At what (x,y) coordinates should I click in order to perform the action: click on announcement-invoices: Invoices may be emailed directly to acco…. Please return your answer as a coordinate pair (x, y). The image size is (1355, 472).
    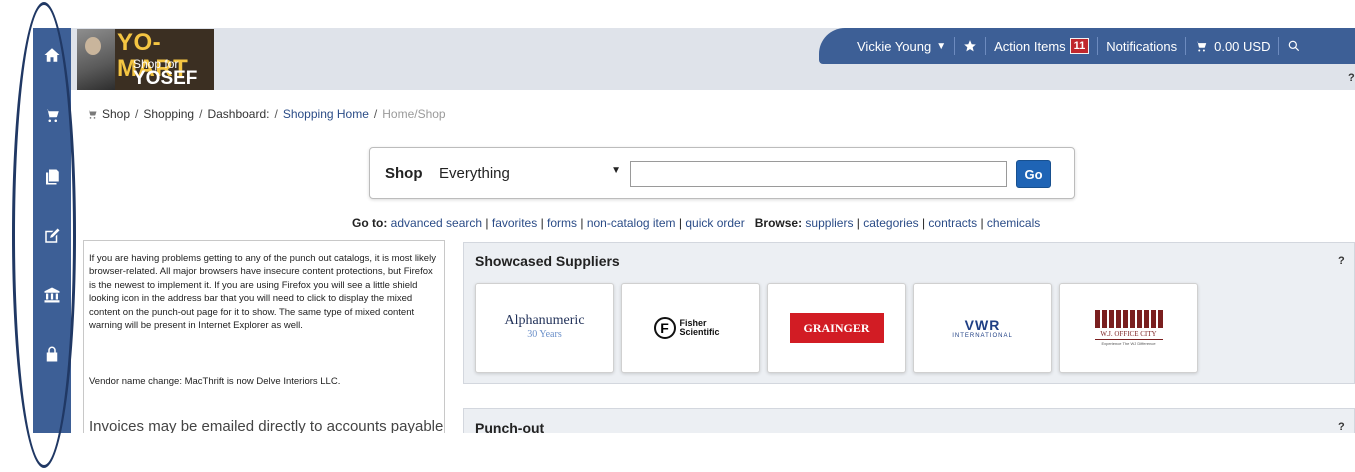
    Looking at the image, I should click on (266, 426).